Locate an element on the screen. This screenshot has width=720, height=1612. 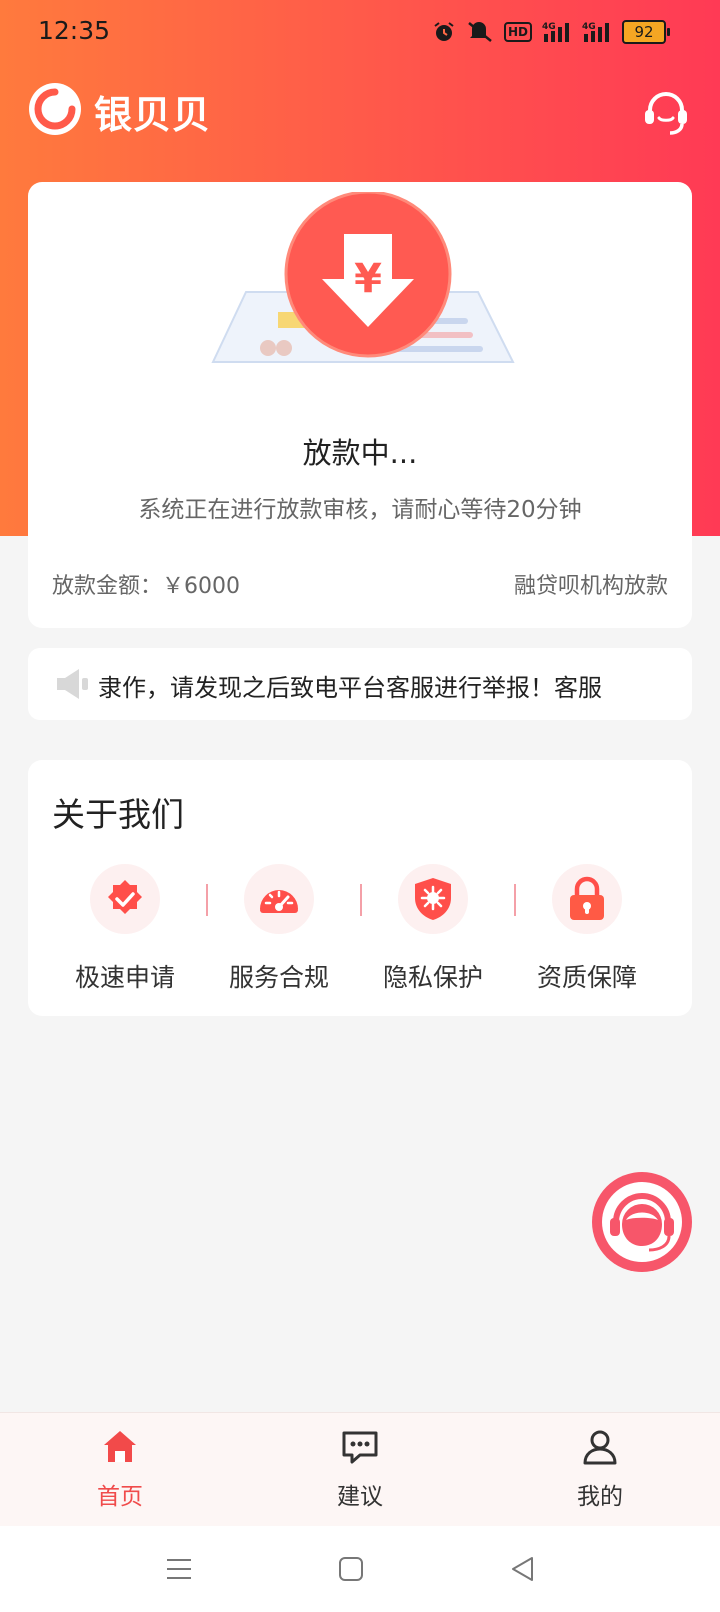
nav-item-suggestion: 建议 is located at coordinates (360, 1469).